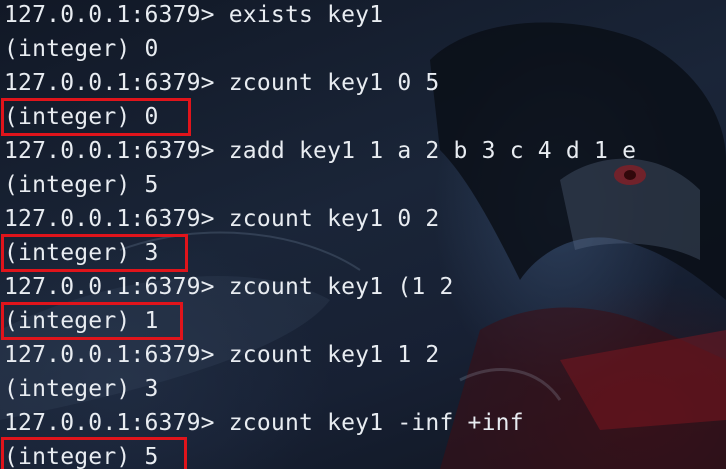 The image size is (726, 469). Describe the element at coordinates (222, 83) in the screenshot. I see `prompt-line: 127.0.0.1:6379> zcount key1 0 5` at that location.